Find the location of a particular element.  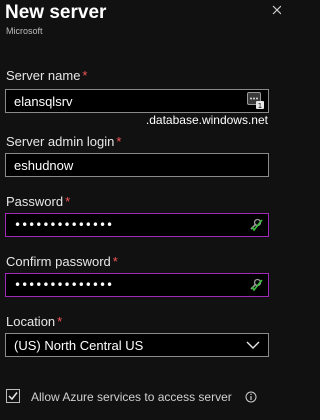

chevron-down-icon is located at coordinates (253, 345).